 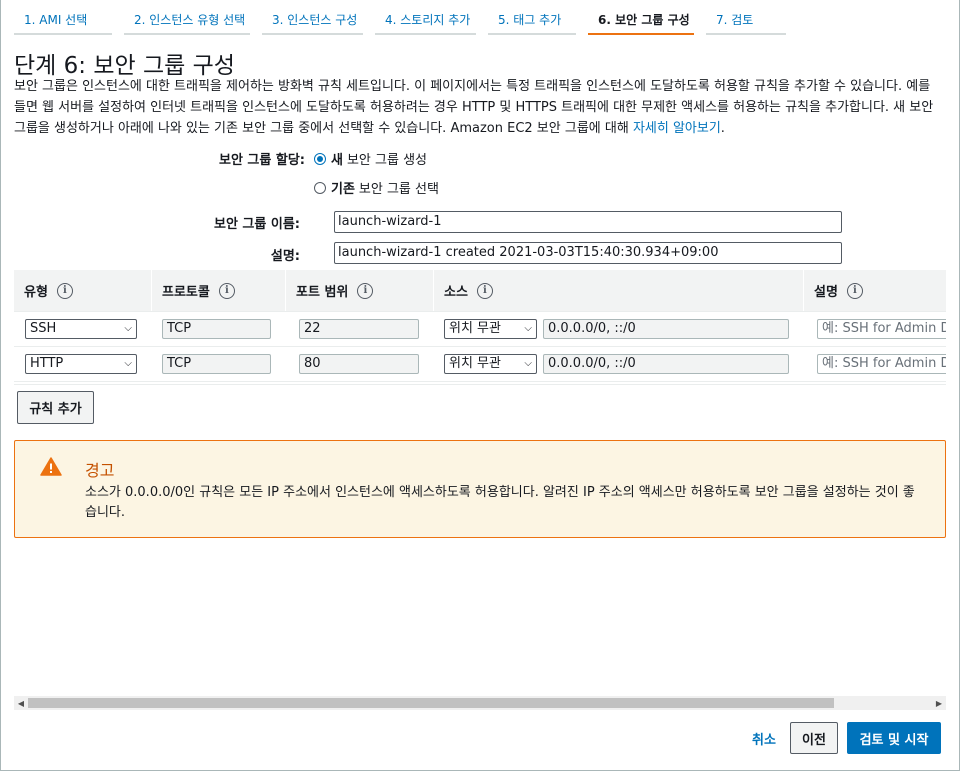 I want to click on radio-new-bold: 새, so click(x=337, y=160).